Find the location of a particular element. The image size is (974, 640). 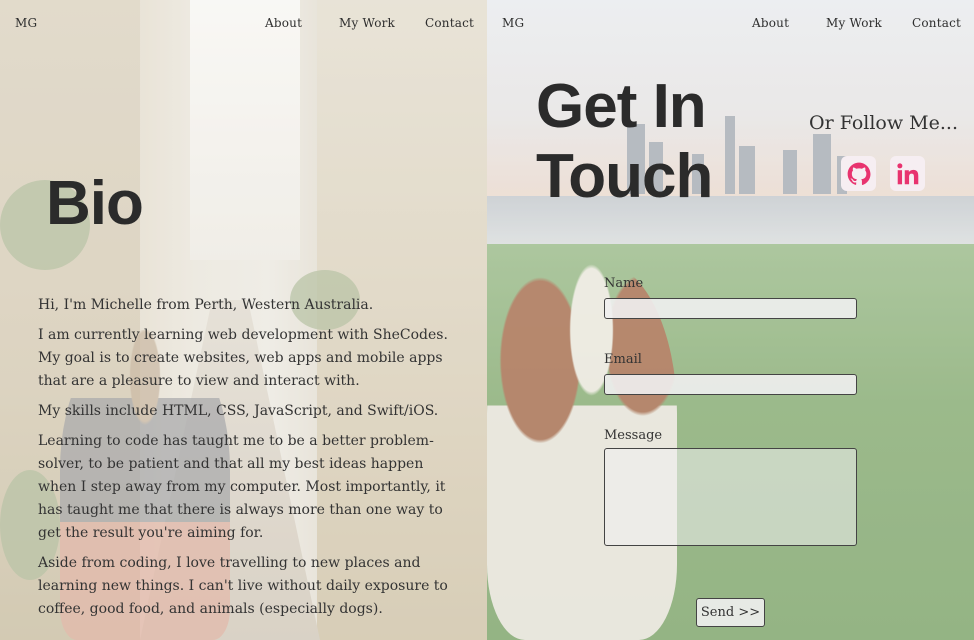

right-nav-contact: Contact is located at coordinates (936, 23).